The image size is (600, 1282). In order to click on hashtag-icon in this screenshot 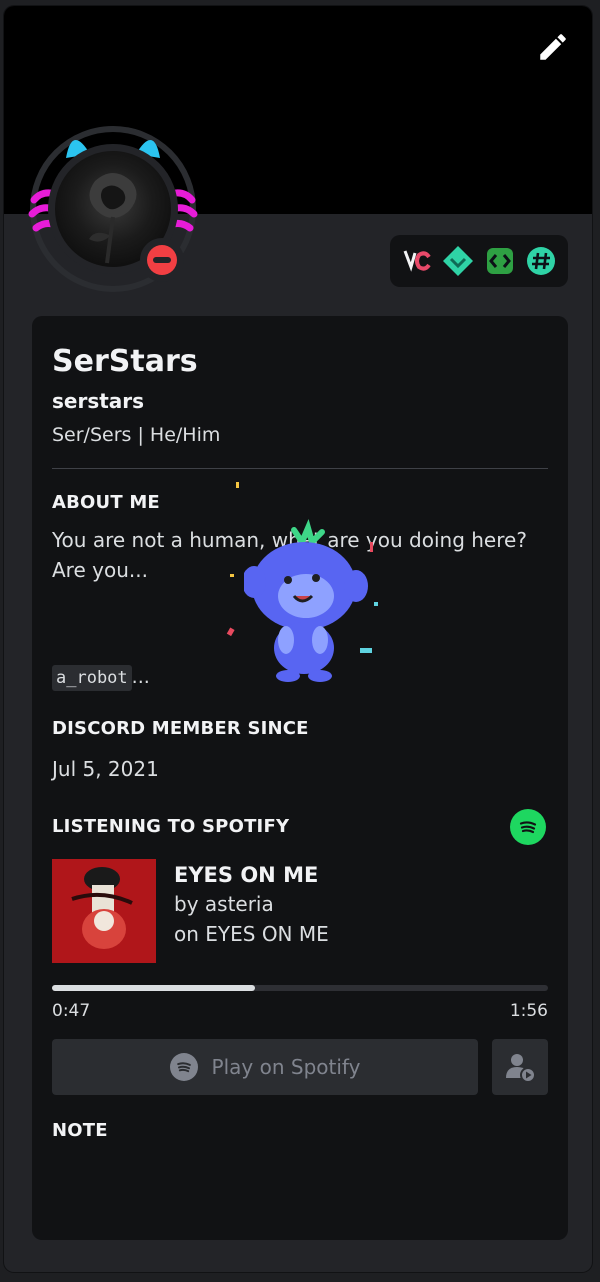, I will do `click(541, 261)`.